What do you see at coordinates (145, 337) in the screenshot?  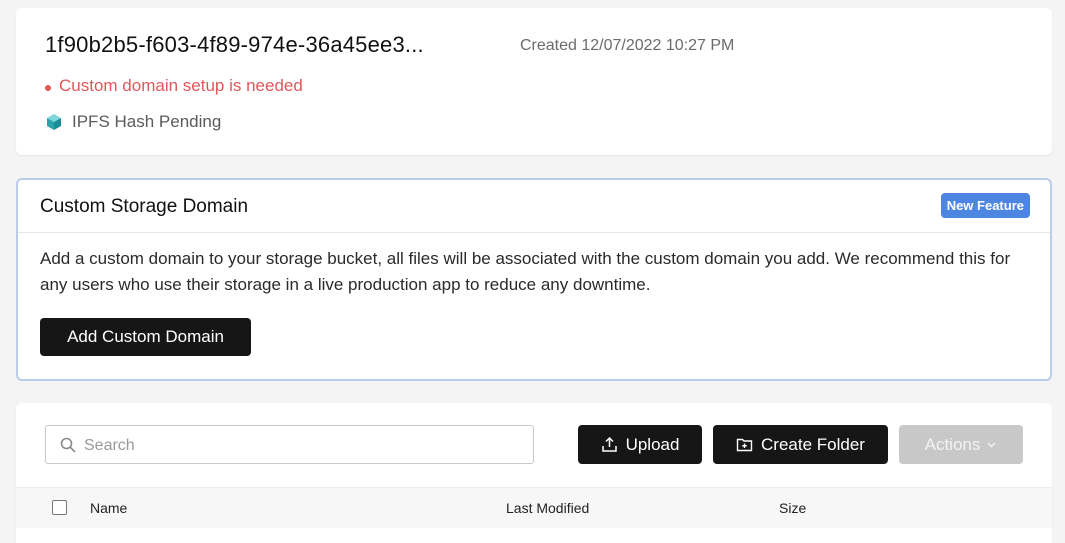 I see `add-custom-domain-button: Add Custom Domain` at bounding box center [145, 337].